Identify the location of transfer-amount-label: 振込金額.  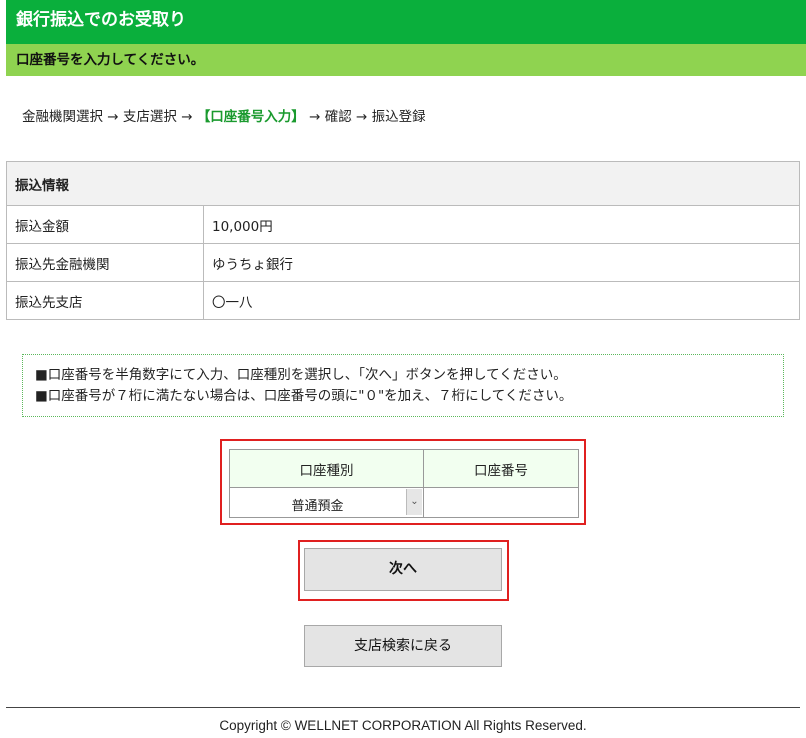
(105, 224).